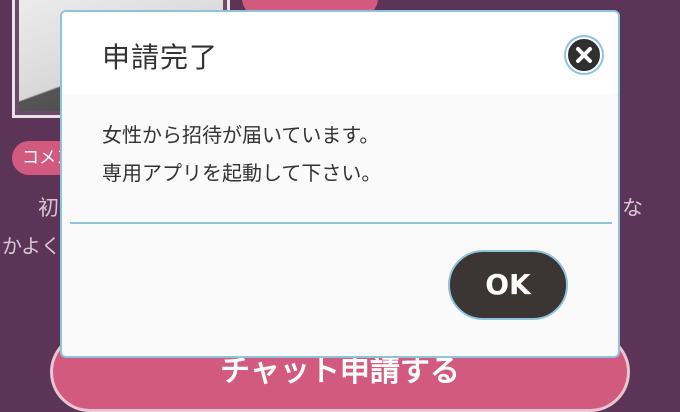 This screenshot has height=412, width=680. What do you see at coordinates (632, 208) in the screenshot?
I see `profile-text-end: な` at bounding box center [632, 208].